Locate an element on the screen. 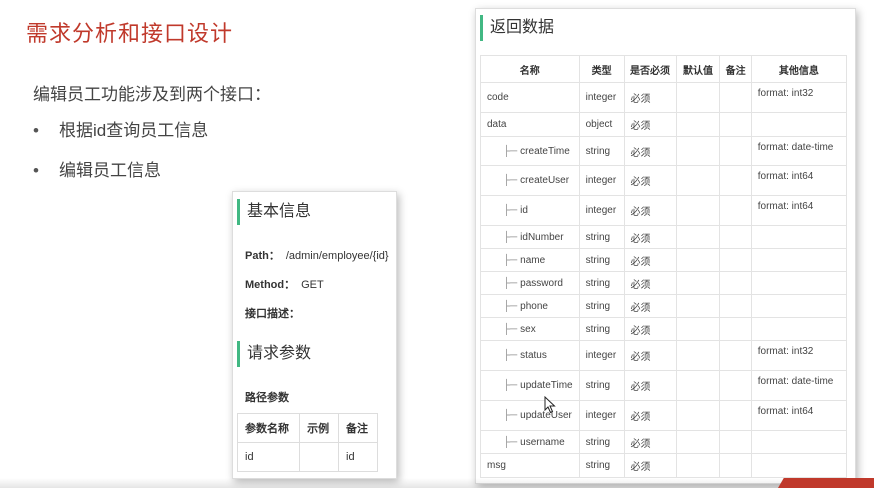  param-cell is located at coordinates (319, 457).